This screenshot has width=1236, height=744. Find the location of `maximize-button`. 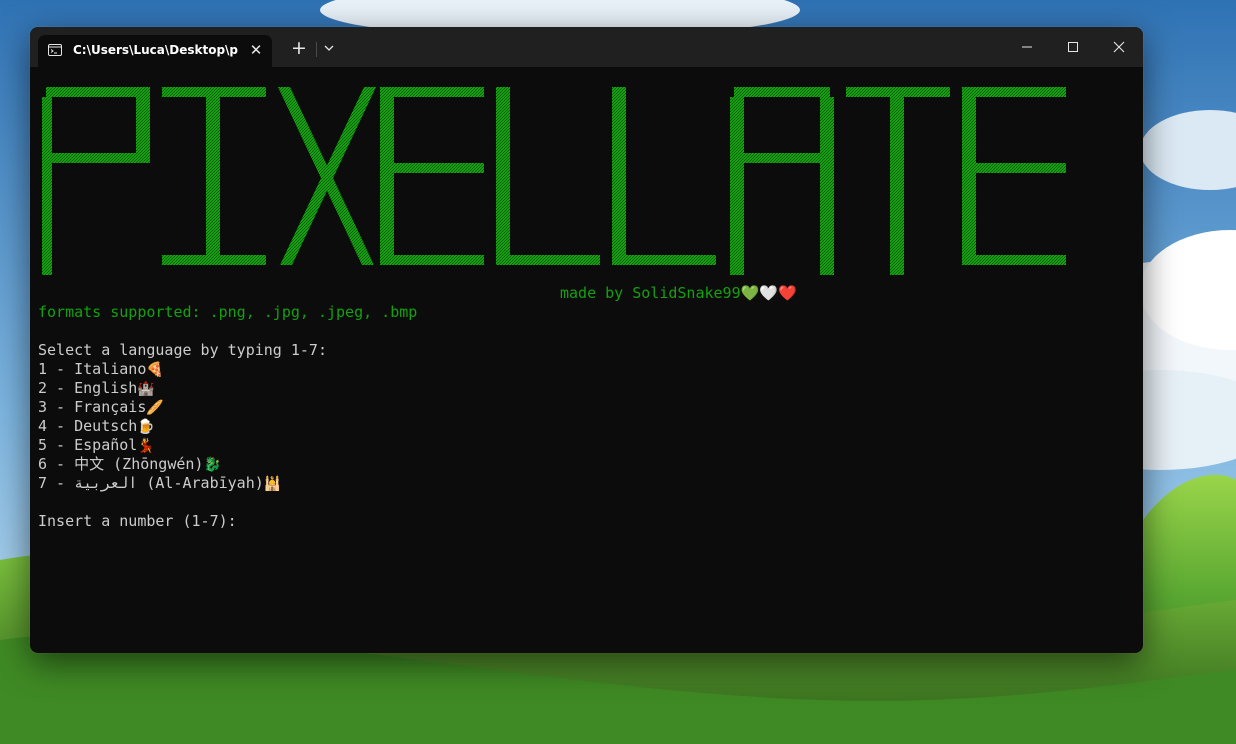

maximize-button is located at coordinates (1073, 47).